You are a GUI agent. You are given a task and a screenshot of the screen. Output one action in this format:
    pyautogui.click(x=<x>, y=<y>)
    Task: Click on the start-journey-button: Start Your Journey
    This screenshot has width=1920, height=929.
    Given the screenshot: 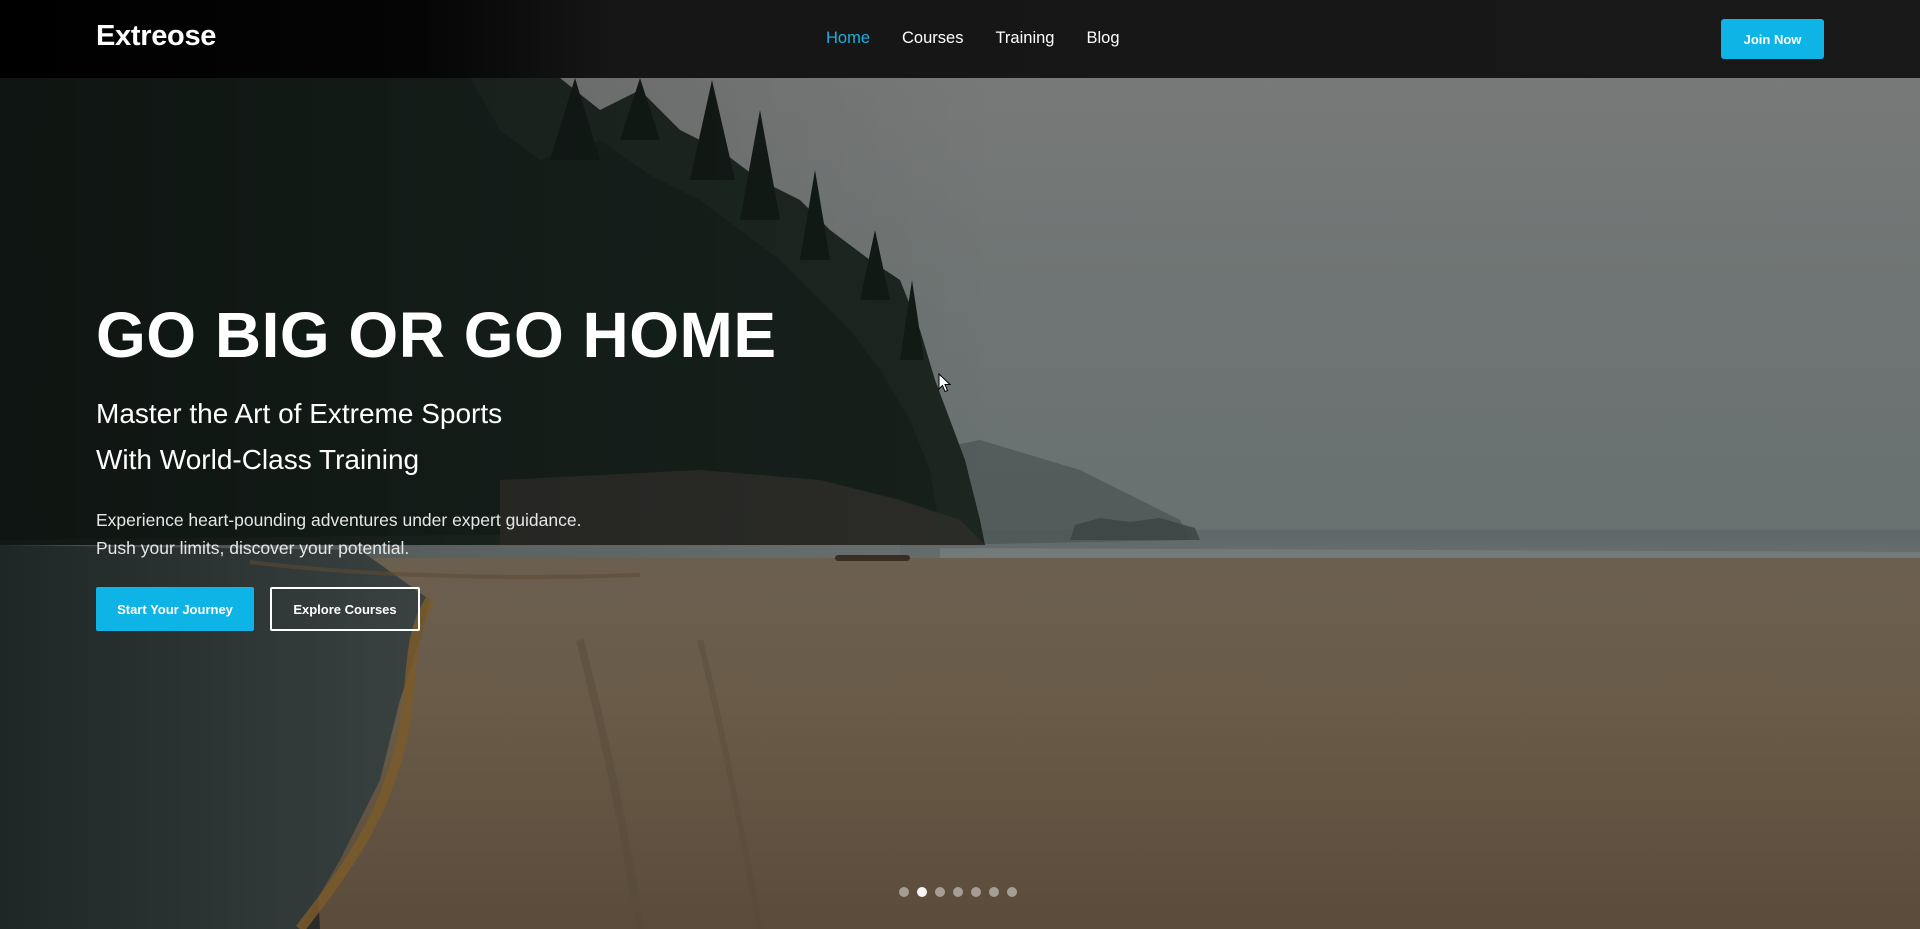 What is the action you would take?
    pyautogui.click(x=175, y=609)
    